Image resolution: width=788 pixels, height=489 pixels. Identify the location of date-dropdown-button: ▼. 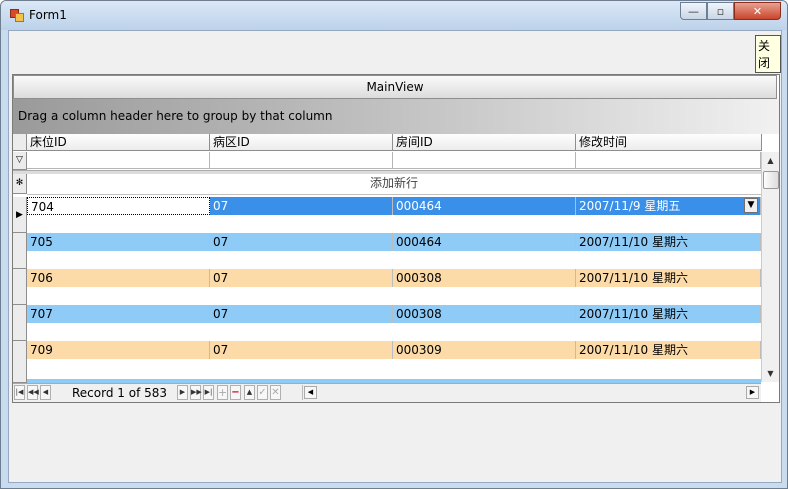
(751, 205).